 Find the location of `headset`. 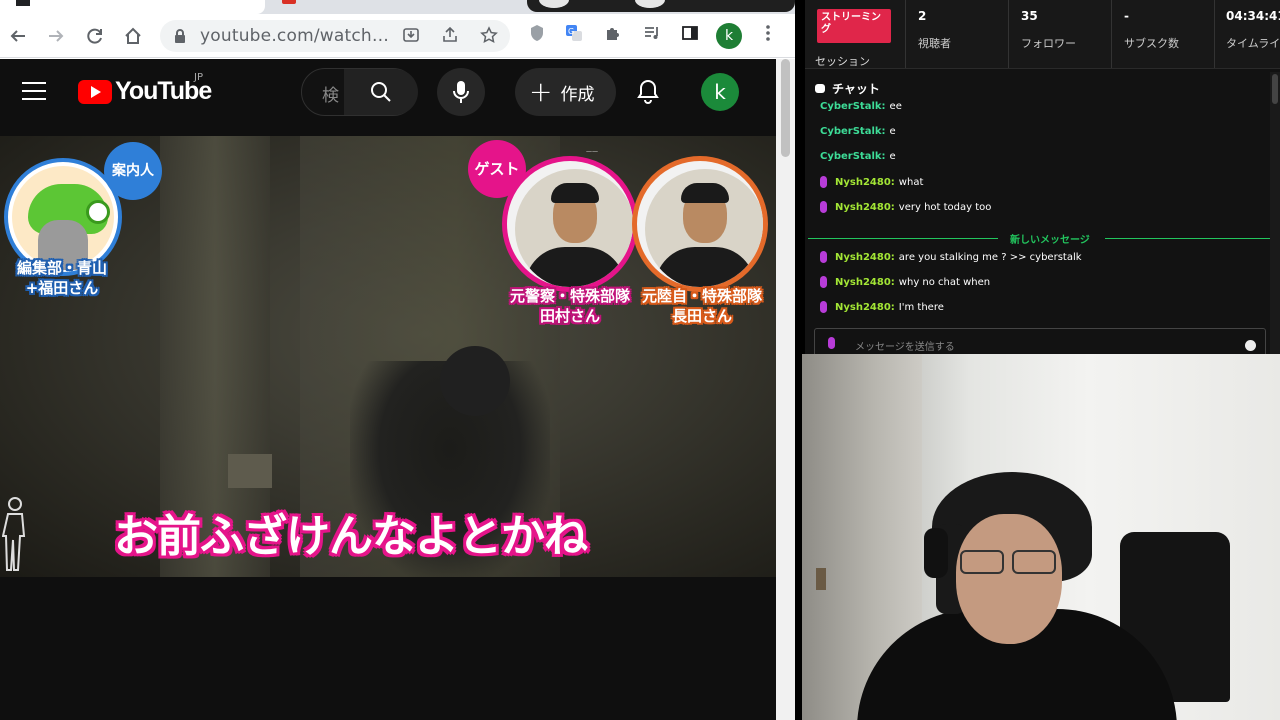

headset is located at coordinates (936, 553).